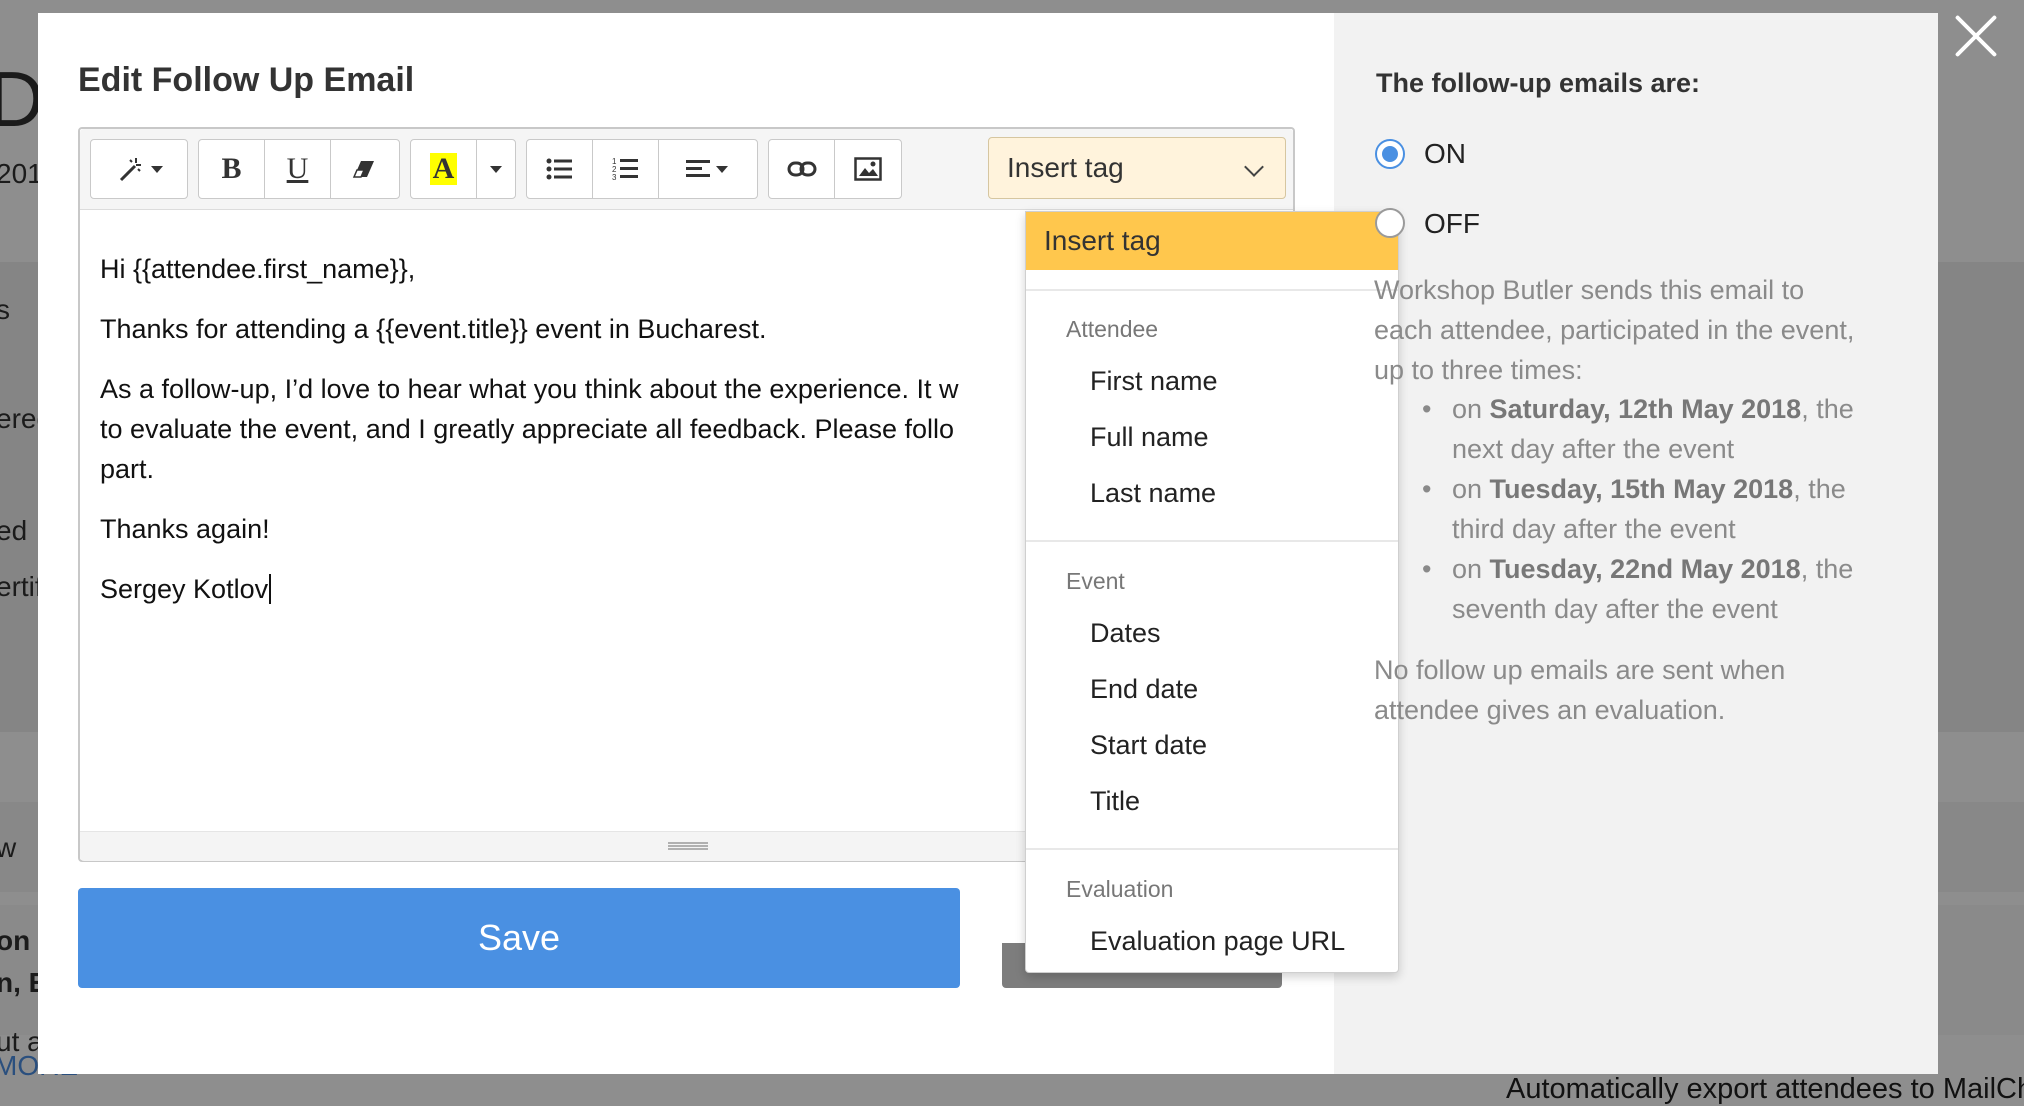 This screenshot has height=1106, width=2024. I want to click on email-paragraph-line: part., so click(127, 469).